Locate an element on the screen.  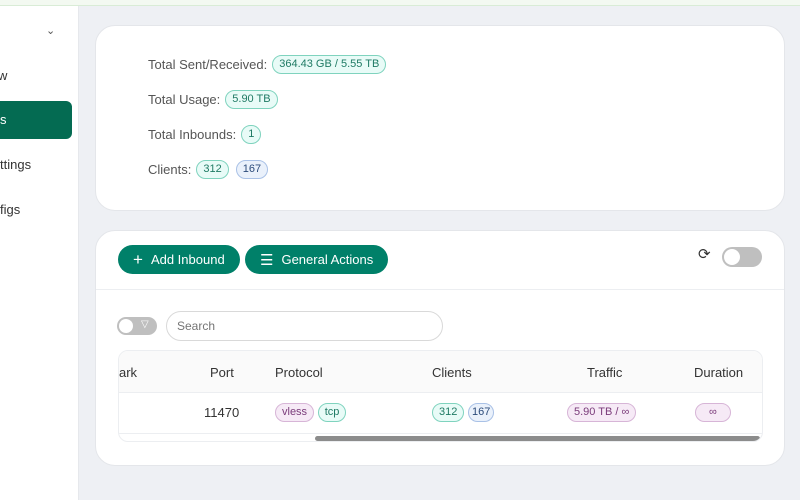
clients-cell: 312 167 is located at coordinates (463, 412).